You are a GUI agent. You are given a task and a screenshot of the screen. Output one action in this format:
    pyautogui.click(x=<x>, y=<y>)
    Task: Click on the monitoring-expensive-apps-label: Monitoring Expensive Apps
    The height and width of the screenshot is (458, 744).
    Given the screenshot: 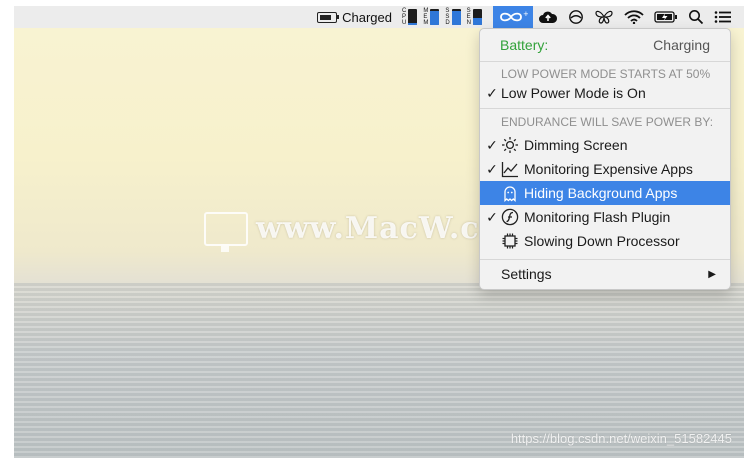 What is the action you would take?
    pyautogui.click(x=608, y=169)
    